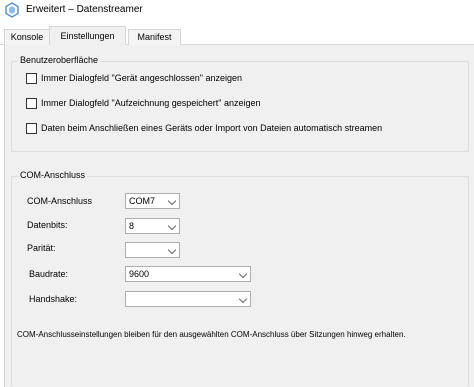 This screenshot has height=387, width=474. I want to click on tab-strip: Konsole Einstellungen Manifest, so click(237, 36).